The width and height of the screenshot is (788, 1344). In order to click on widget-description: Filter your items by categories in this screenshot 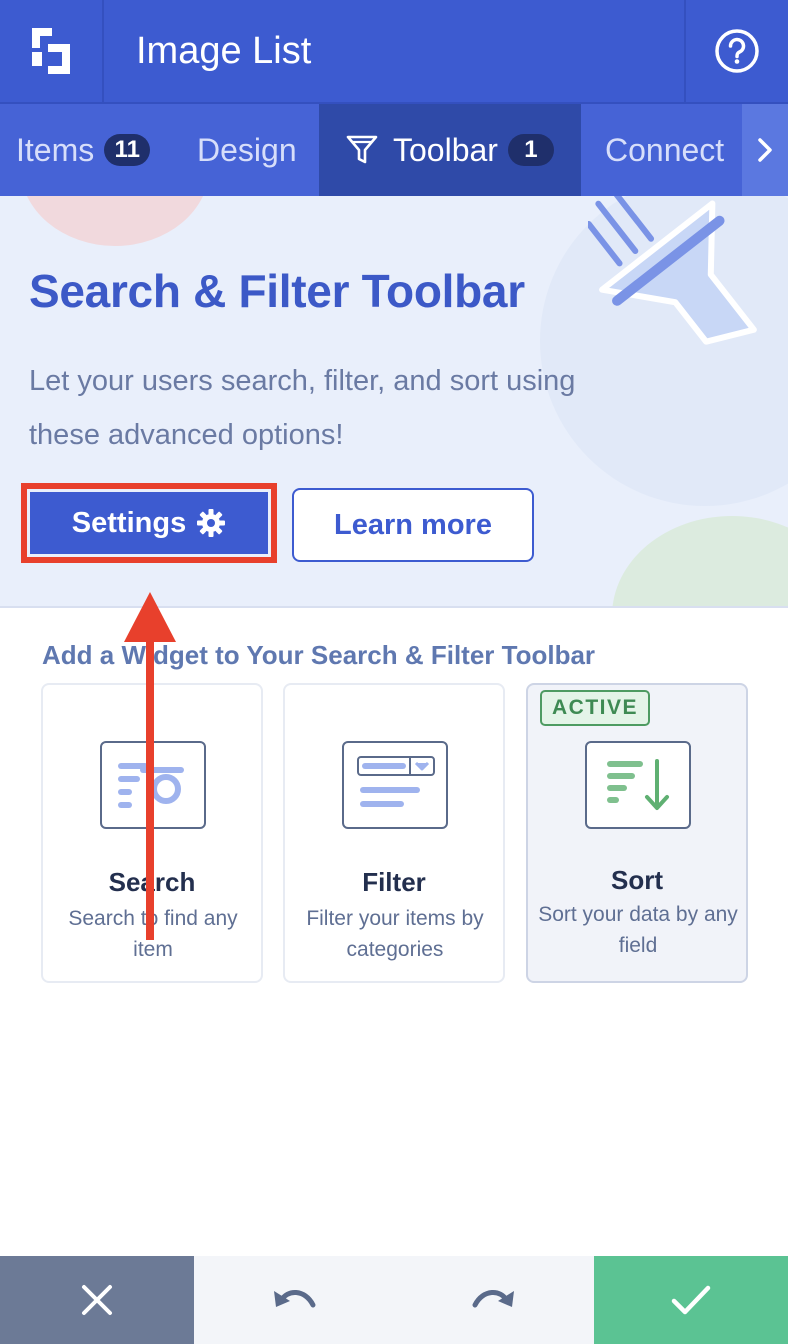, I will do `click(395, 934)`.